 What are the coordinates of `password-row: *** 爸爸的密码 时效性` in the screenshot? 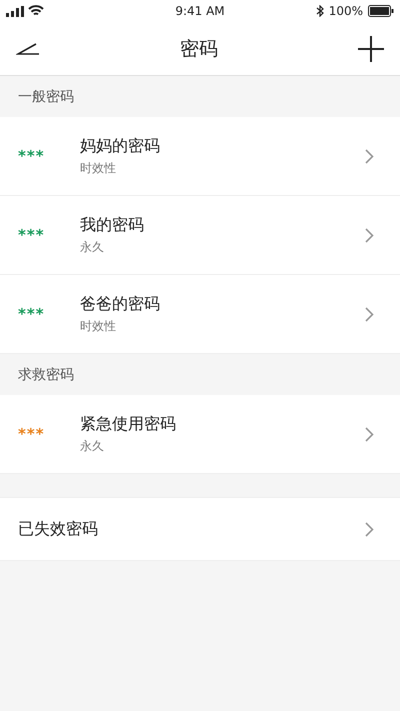 It's located at (200, 314).